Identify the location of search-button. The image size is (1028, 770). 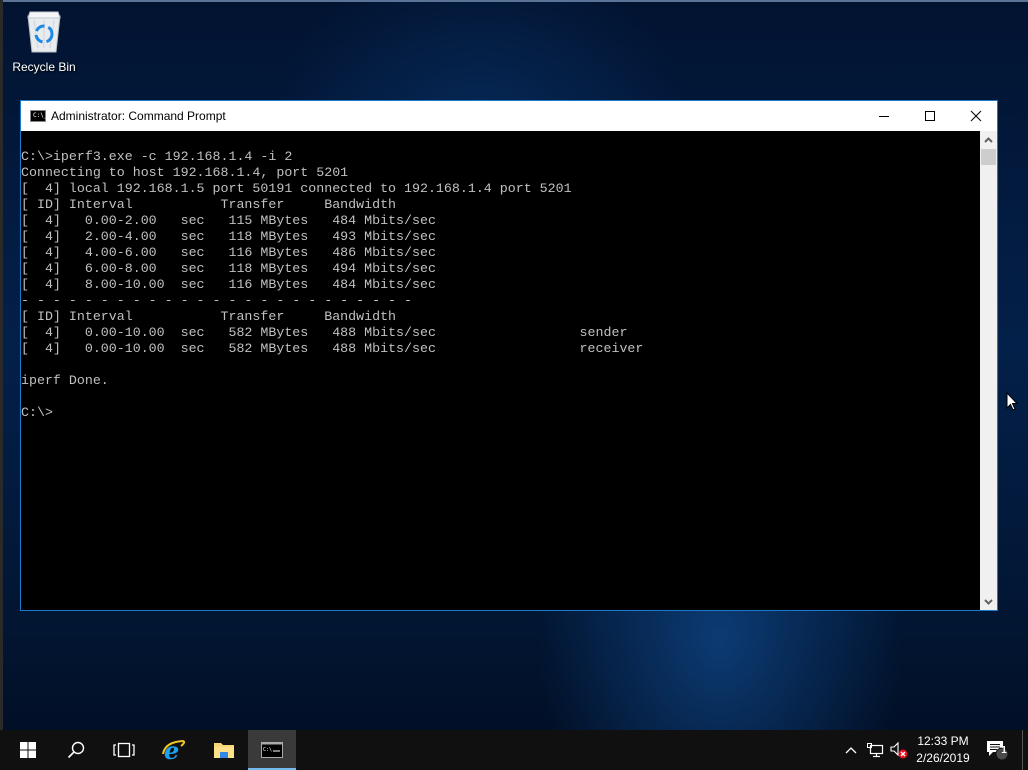
(76, 750).